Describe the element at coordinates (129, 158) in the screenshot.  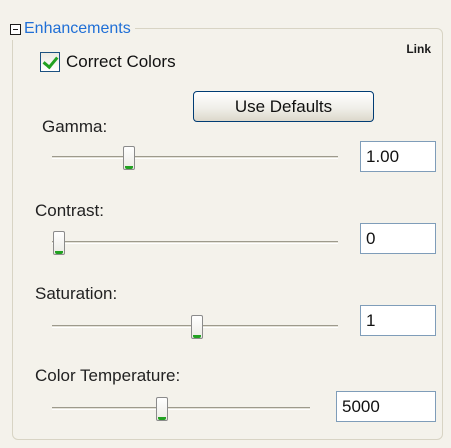
I see `gamma-slider-thumb` at that location.